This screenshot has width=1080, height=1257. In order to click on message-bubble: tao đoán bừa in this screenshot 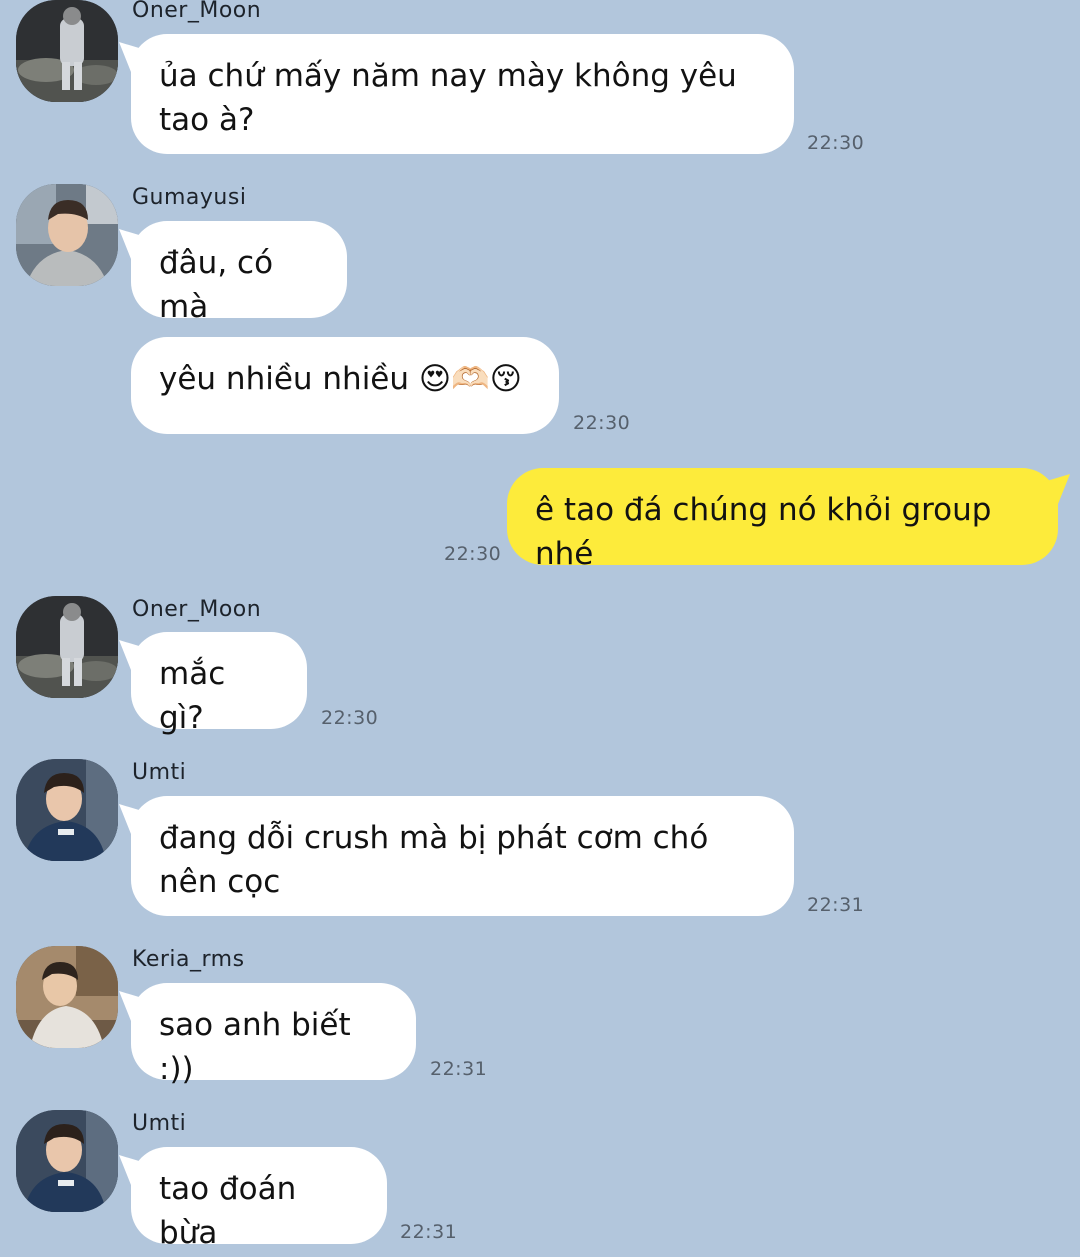, I will do `click(259, 1199)`.